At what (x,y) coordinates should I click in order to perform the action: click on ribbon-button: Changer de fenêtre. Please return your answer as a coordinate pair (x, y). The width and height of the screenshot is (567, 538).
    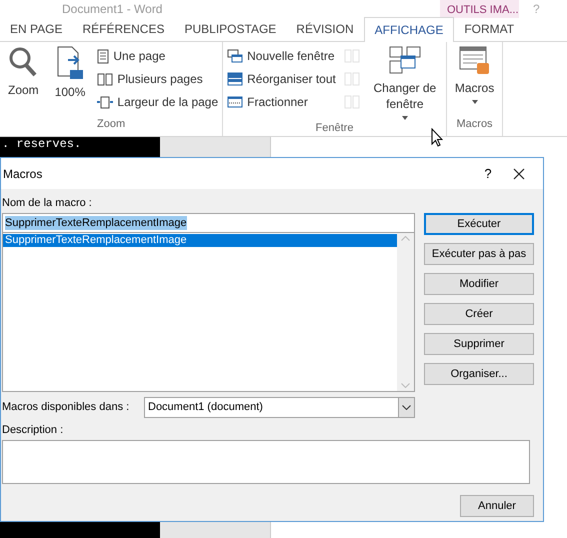
    Looking at the image, I should click on (405, 83).